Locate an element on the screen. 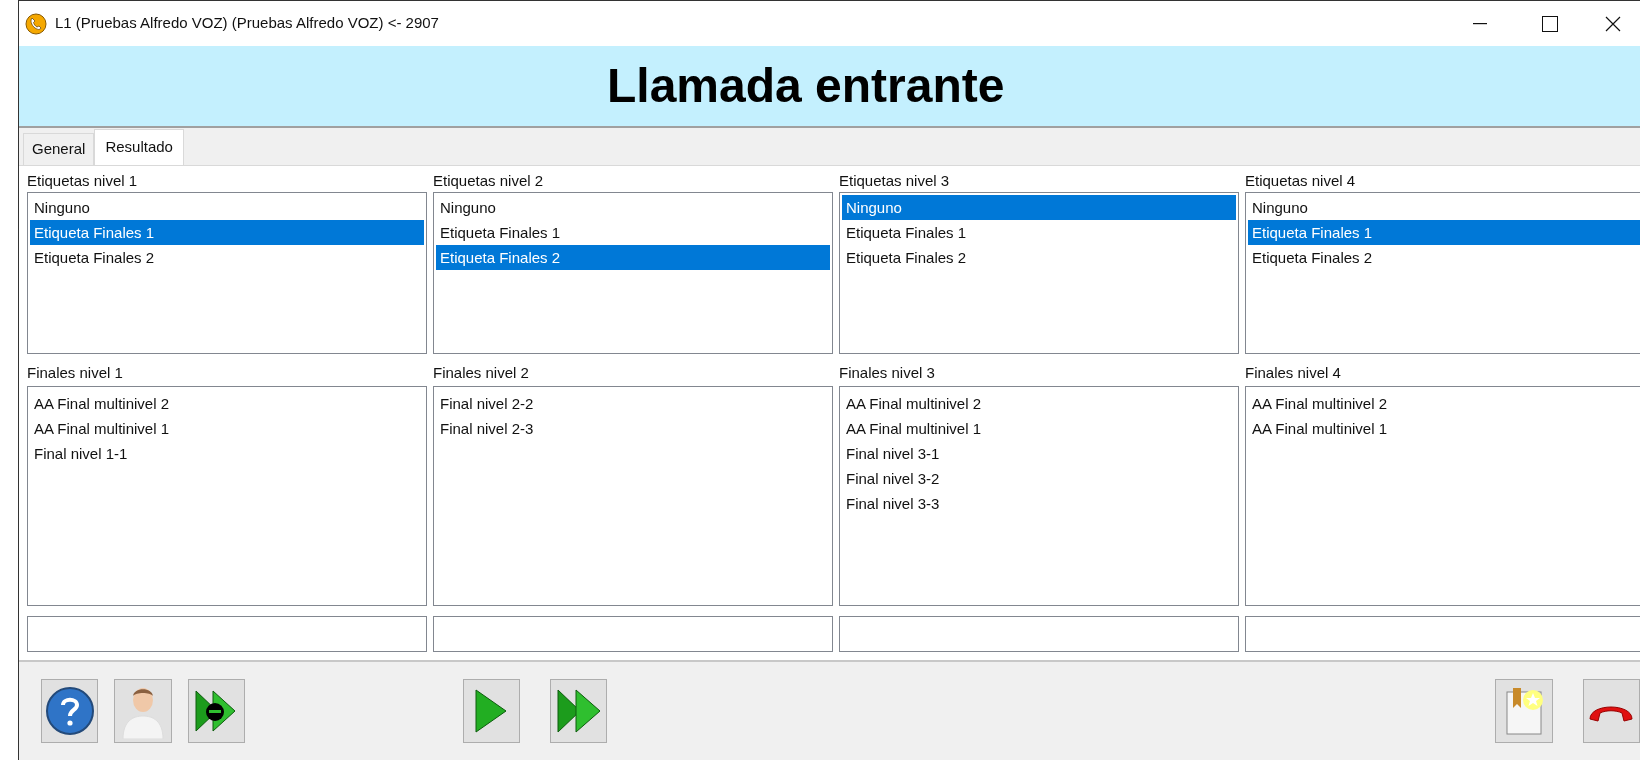 The height and width of the screenshot is (760, 1640). header-title: Llamada entrante is located at coordinates (806, 86).